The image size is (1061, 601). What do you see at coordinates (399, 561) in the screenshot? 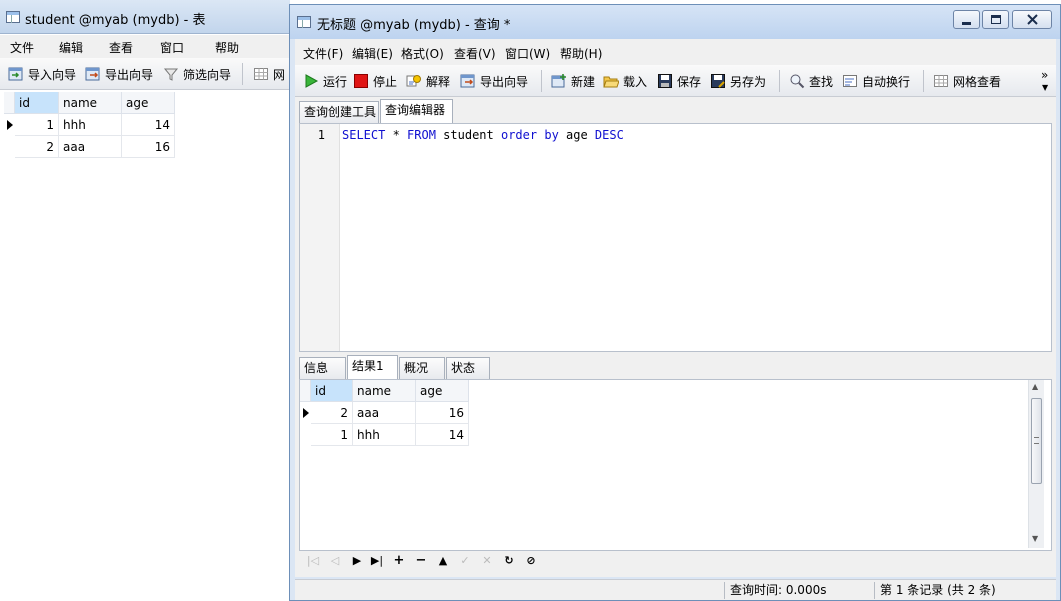
I see `add-record-icon: +` at bounding box center [399, 561].